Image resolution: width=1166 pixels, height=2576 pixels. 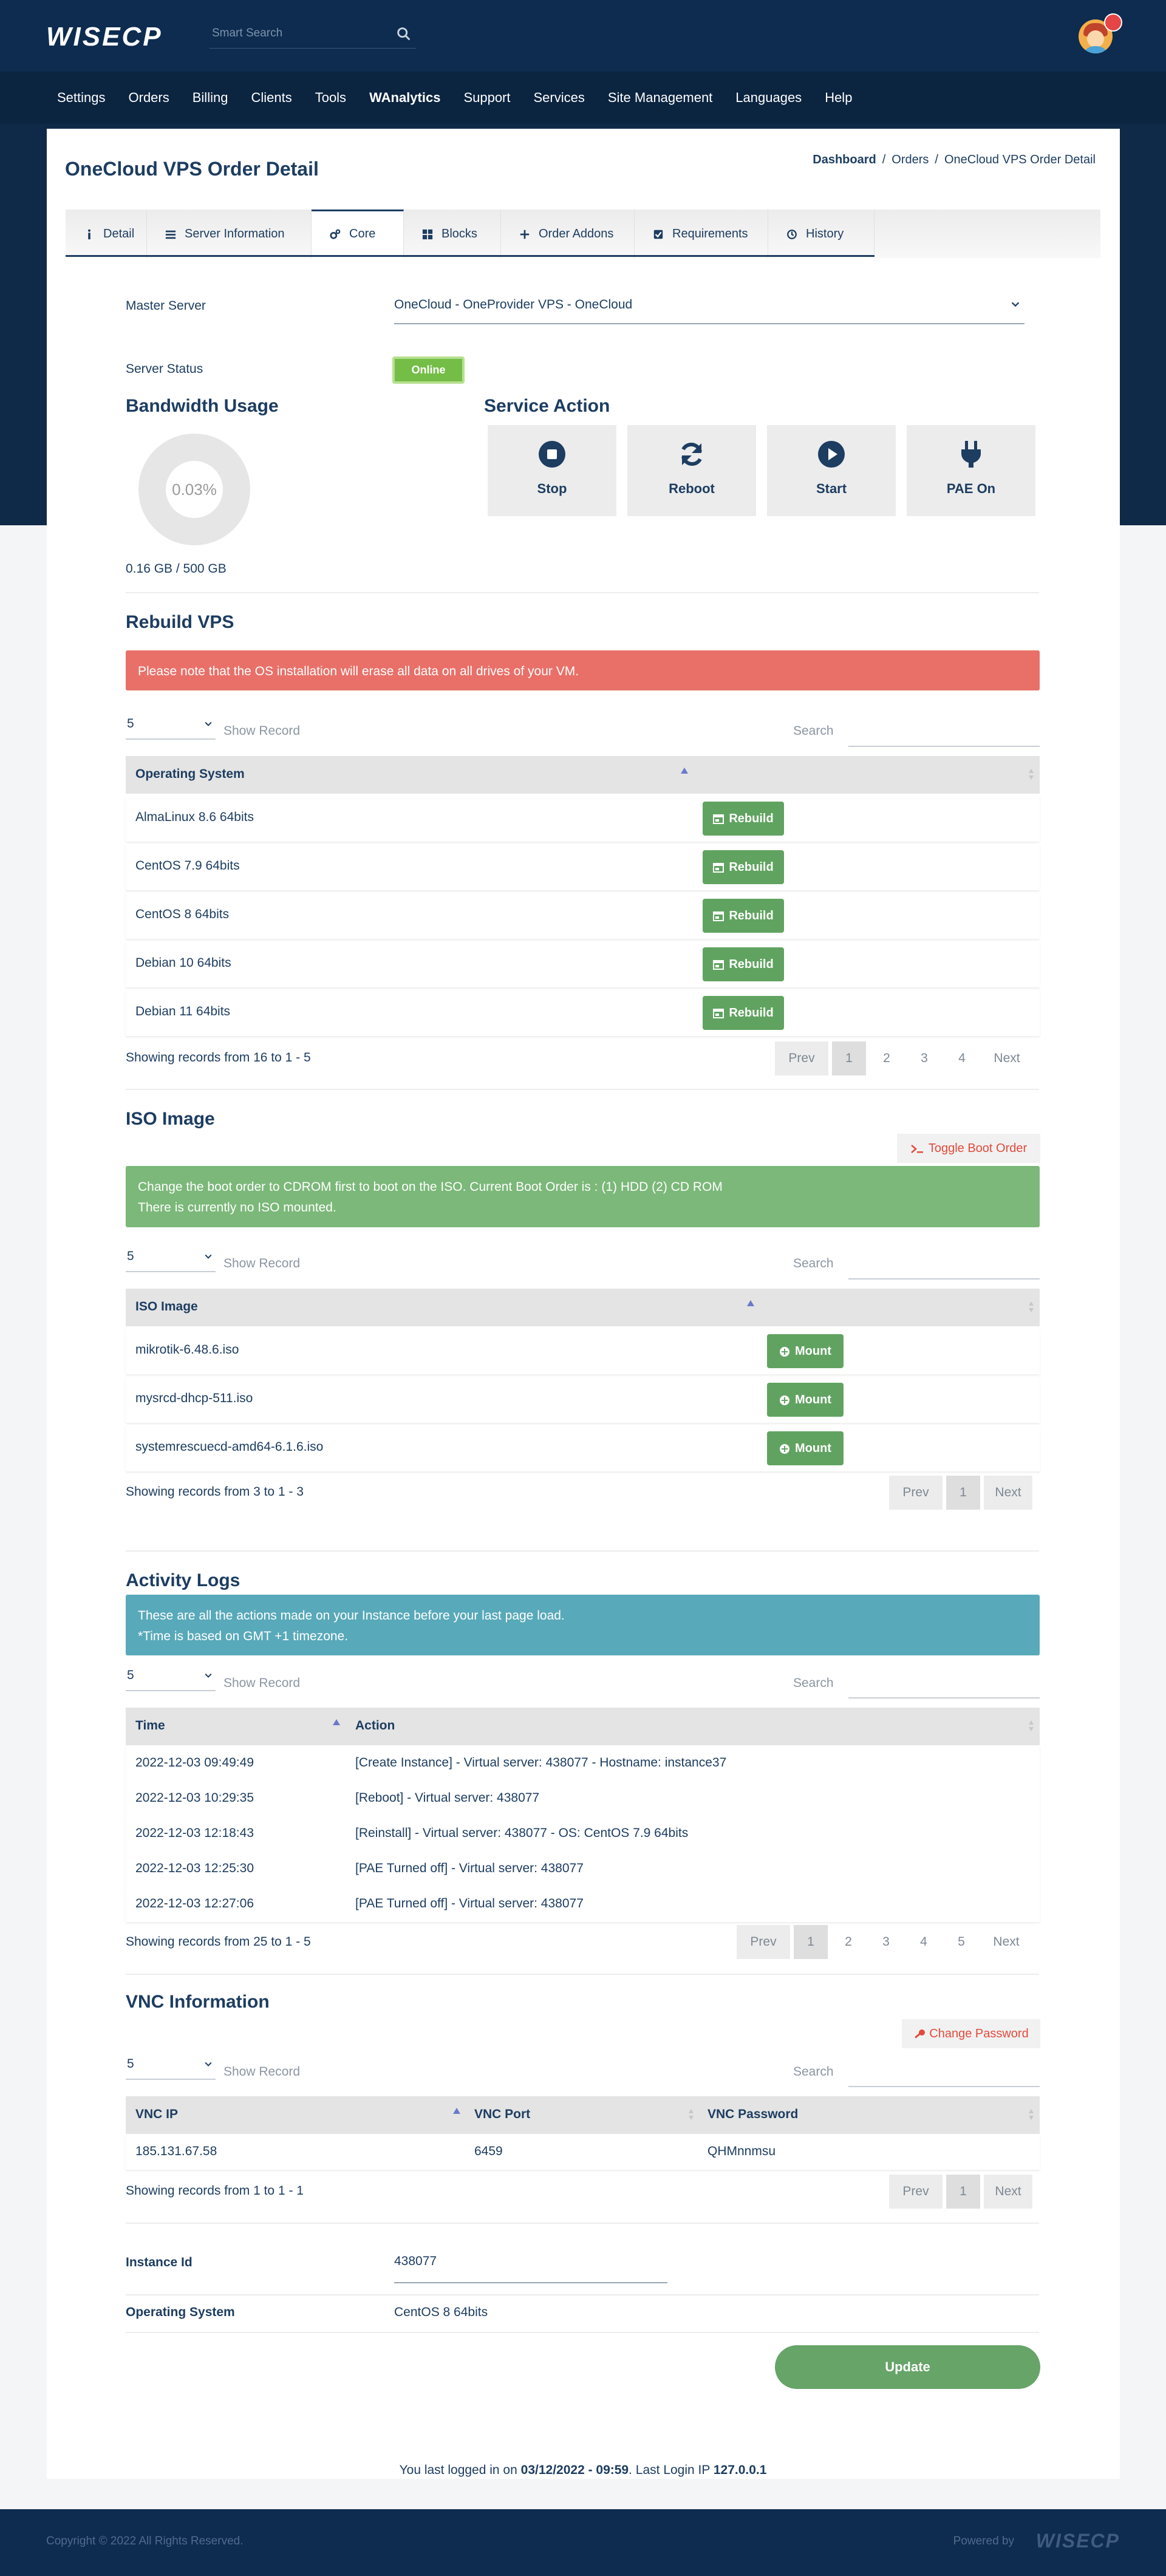 What do you see at coordinates (171, 235) in the screenshot?
I see `list-icon` at bounding box center [171, 235].